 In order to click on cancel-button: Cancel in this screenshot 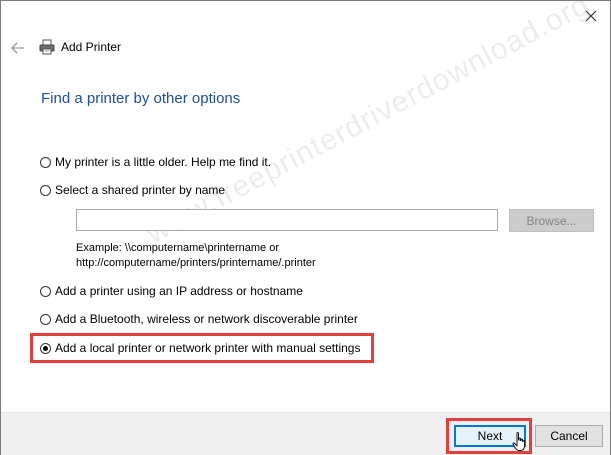, I will do `click(569, 436)`.